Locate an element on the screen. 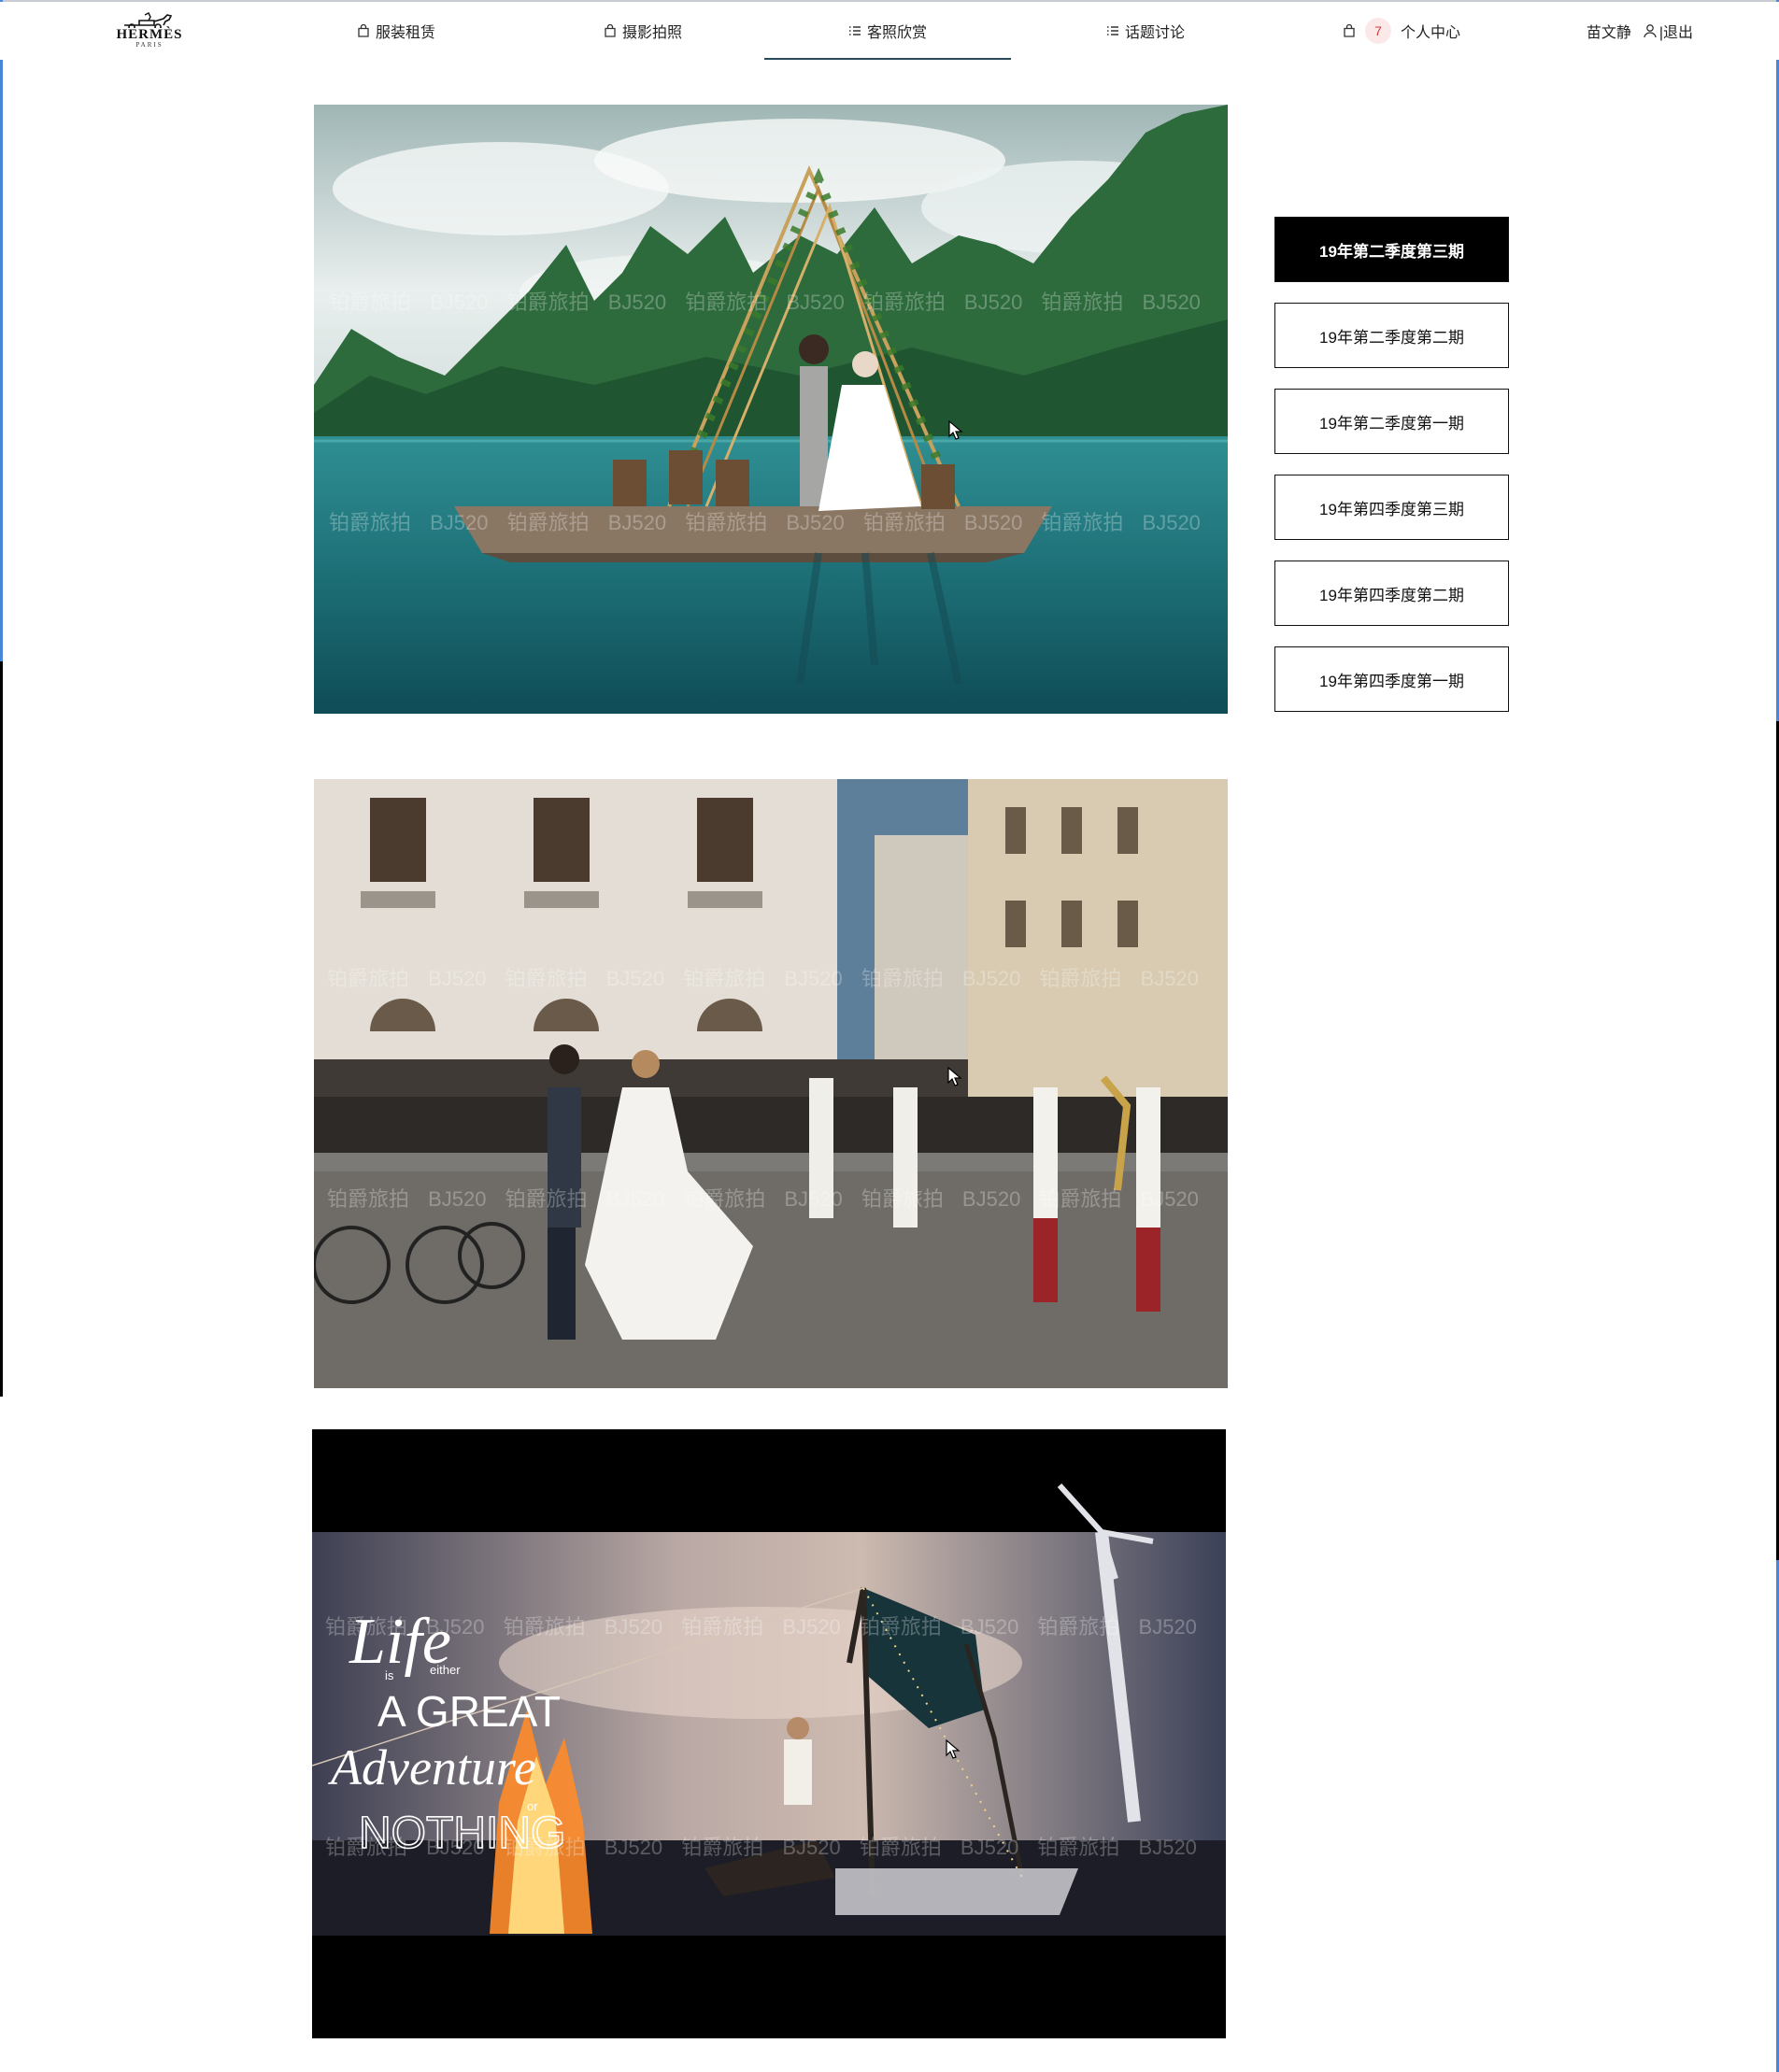 This screenshot has height=2072, width=1779. nav-item-costume-rental: 服装租赁 is located at coordinates (396, 31).